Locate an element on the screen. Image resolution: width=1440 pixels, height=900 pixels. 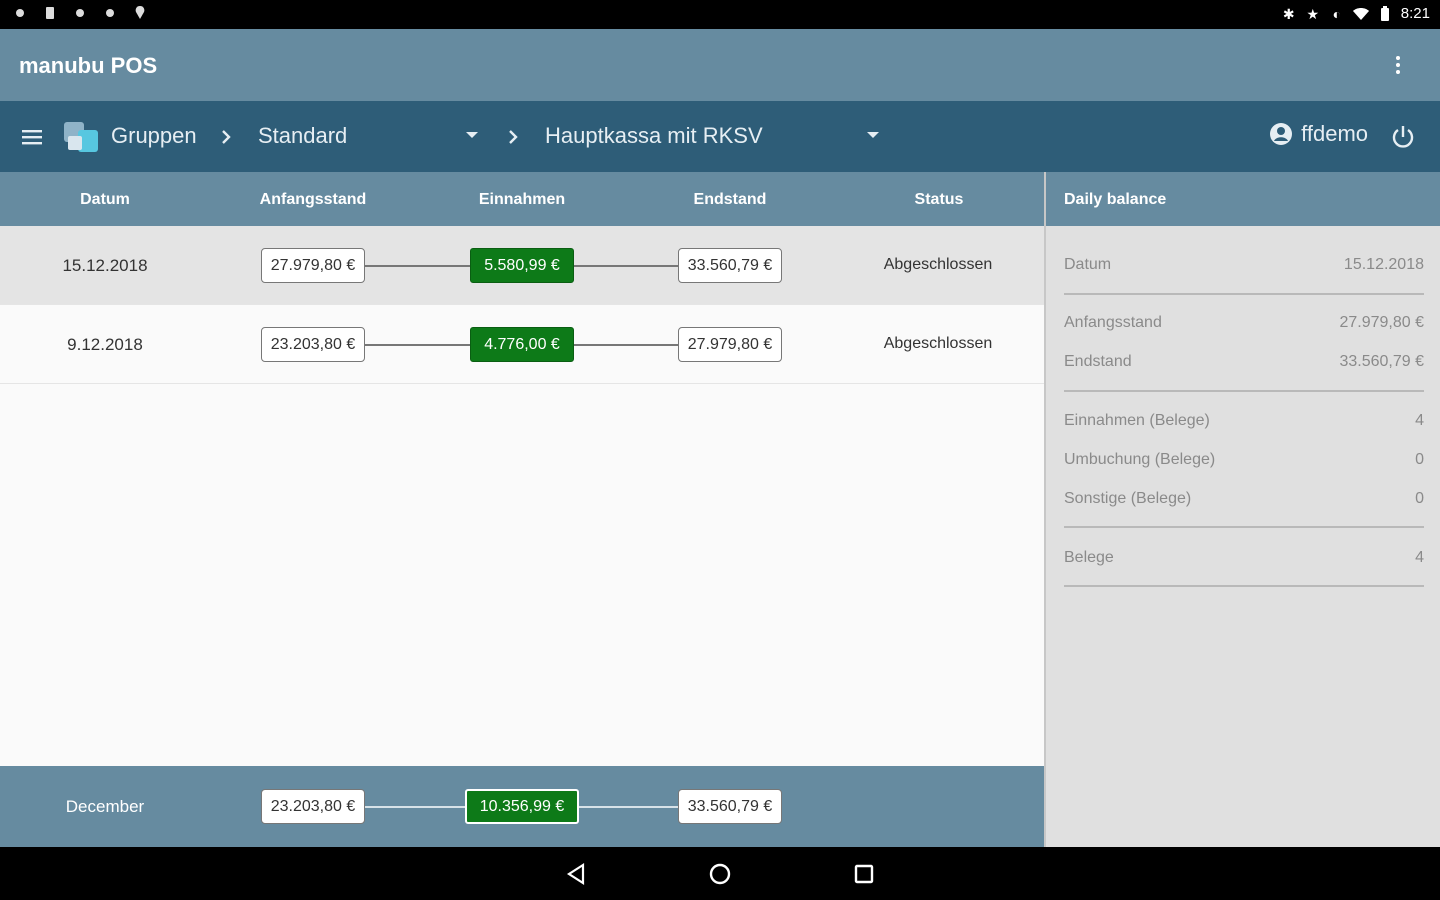
panel-title: Daily balance is located at coordinates (1243, 199).